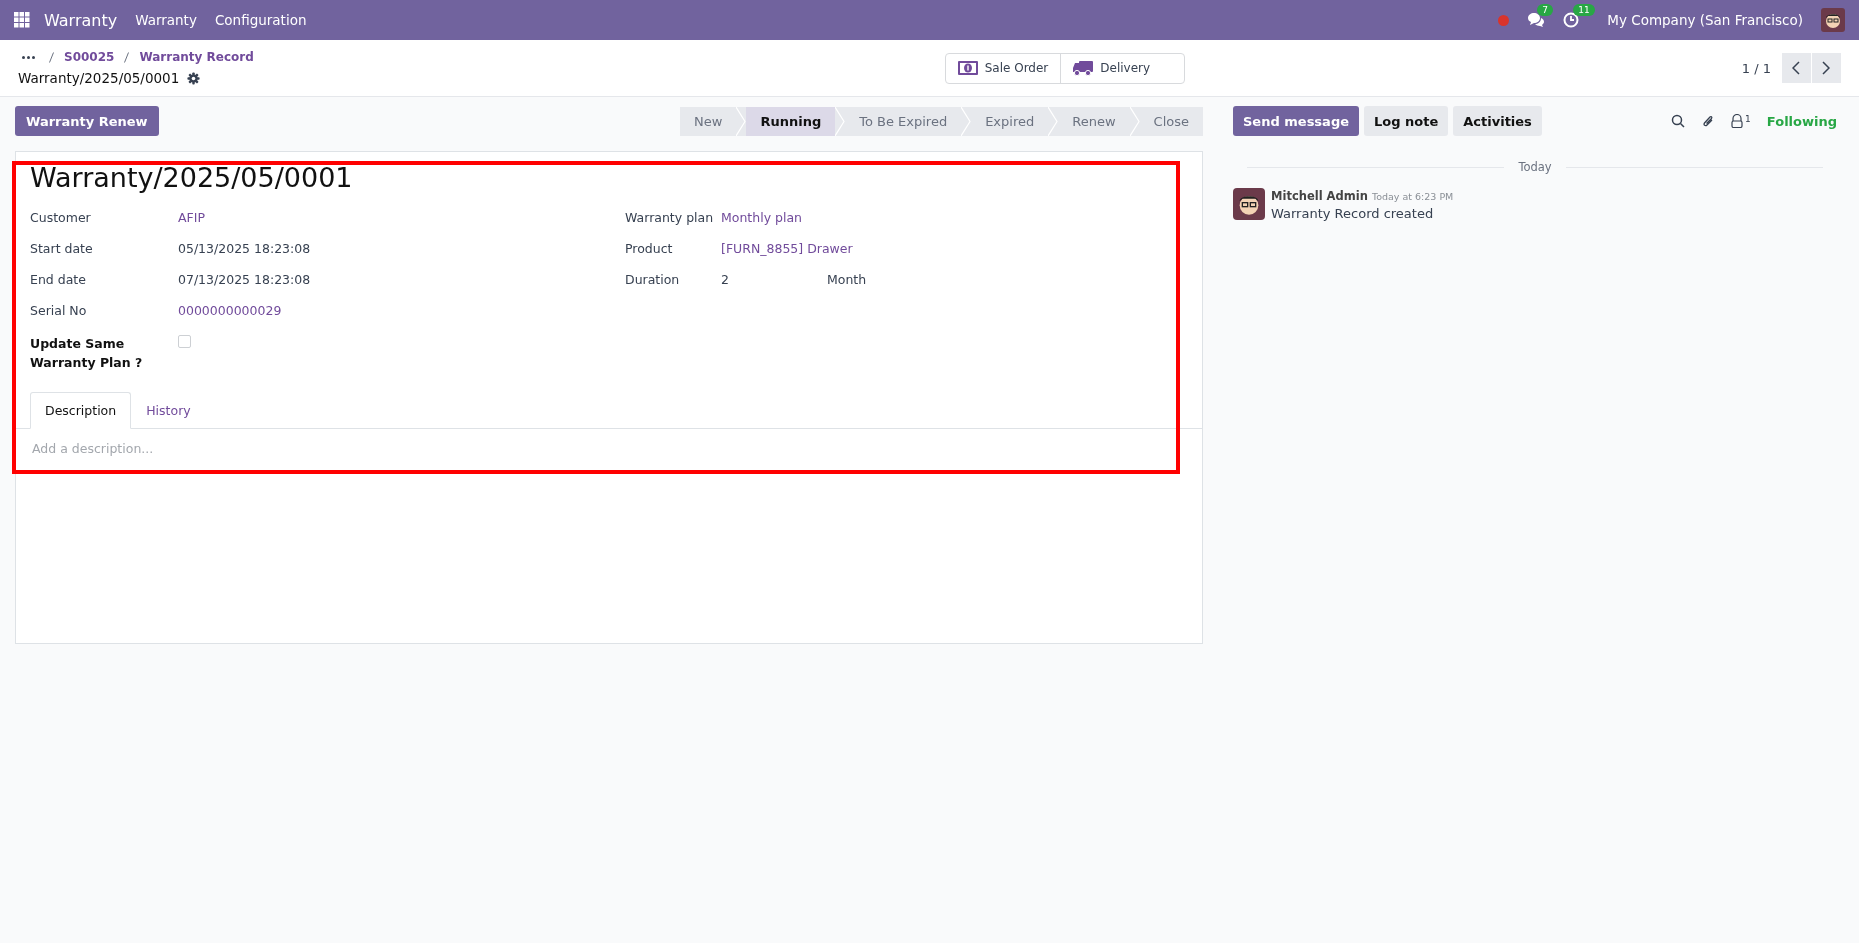 Image resolution: width=1859 pixels, height=943 pixels. What do you see at coordinates (967, 68) in the screenshot?
I see `banknote-icon` at bounding box center [967, 68].